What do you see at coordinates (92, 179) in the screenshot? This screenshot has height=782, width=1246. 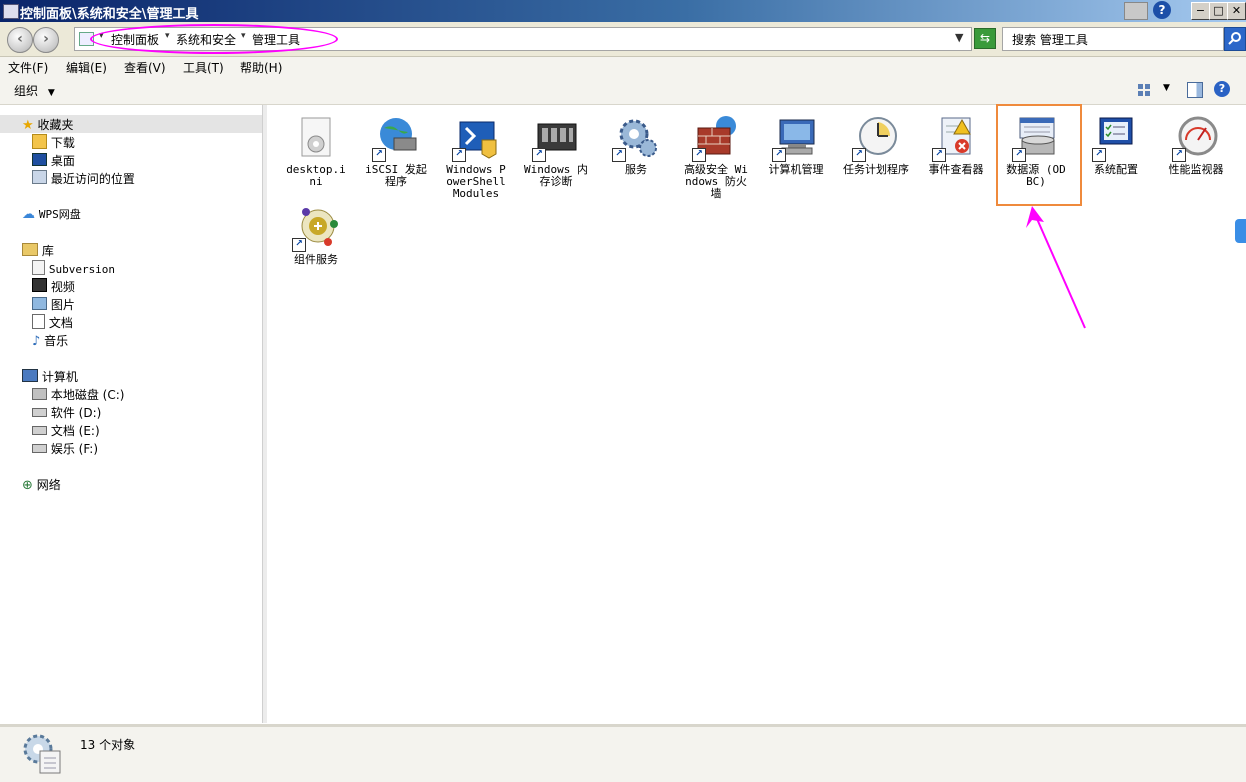 I see `nav-recent-label: 最近访问的位置` at bounding box center [92, 179].